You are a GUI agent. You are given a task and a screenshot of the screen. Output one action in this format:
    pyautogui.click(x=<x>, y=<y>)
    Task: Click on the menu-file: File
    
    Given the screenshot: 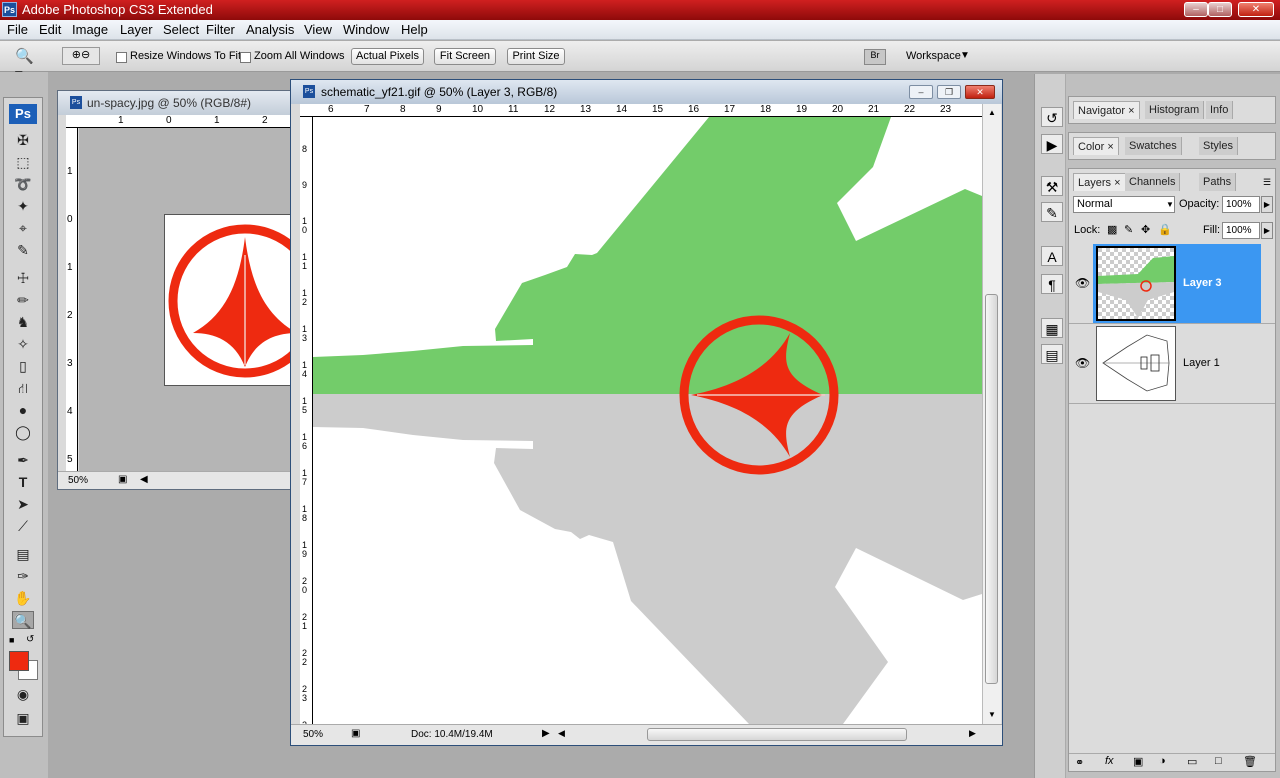 What is the action you would take?
    pyautogui.click(x=17, y=29)
    